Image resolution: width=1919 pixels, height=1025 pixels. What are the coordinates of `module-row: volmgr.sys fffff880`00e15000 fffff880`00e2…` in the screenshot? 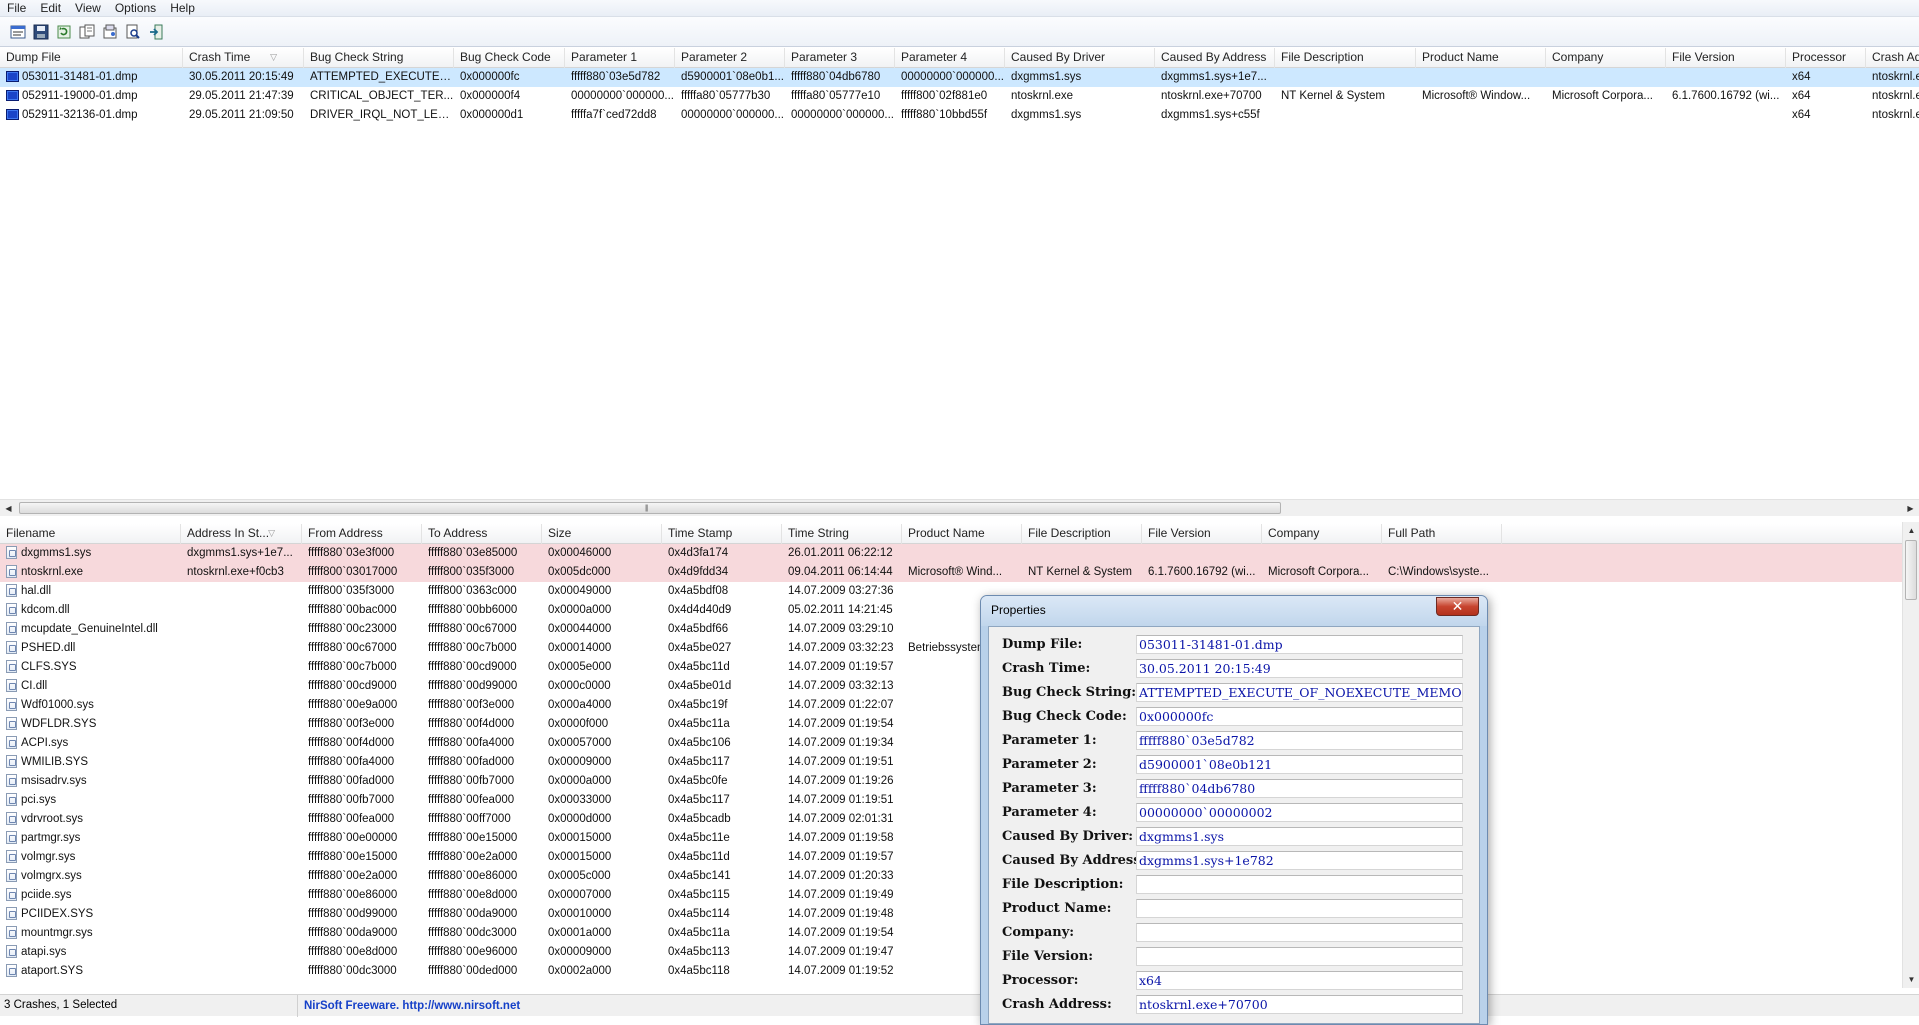 It's located at (951, 857).